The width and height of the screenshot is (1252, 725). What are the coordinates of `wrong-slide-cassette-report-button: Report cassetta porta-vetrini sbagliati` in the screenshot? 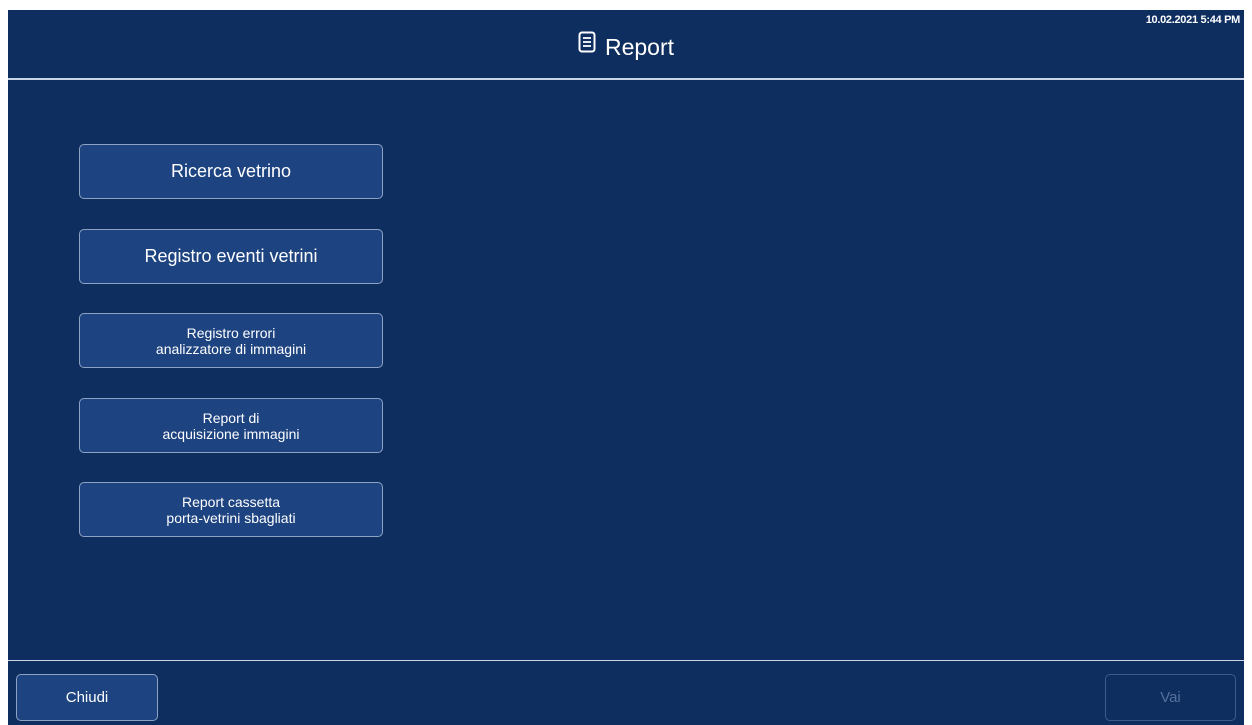 It's located at (231, 509).